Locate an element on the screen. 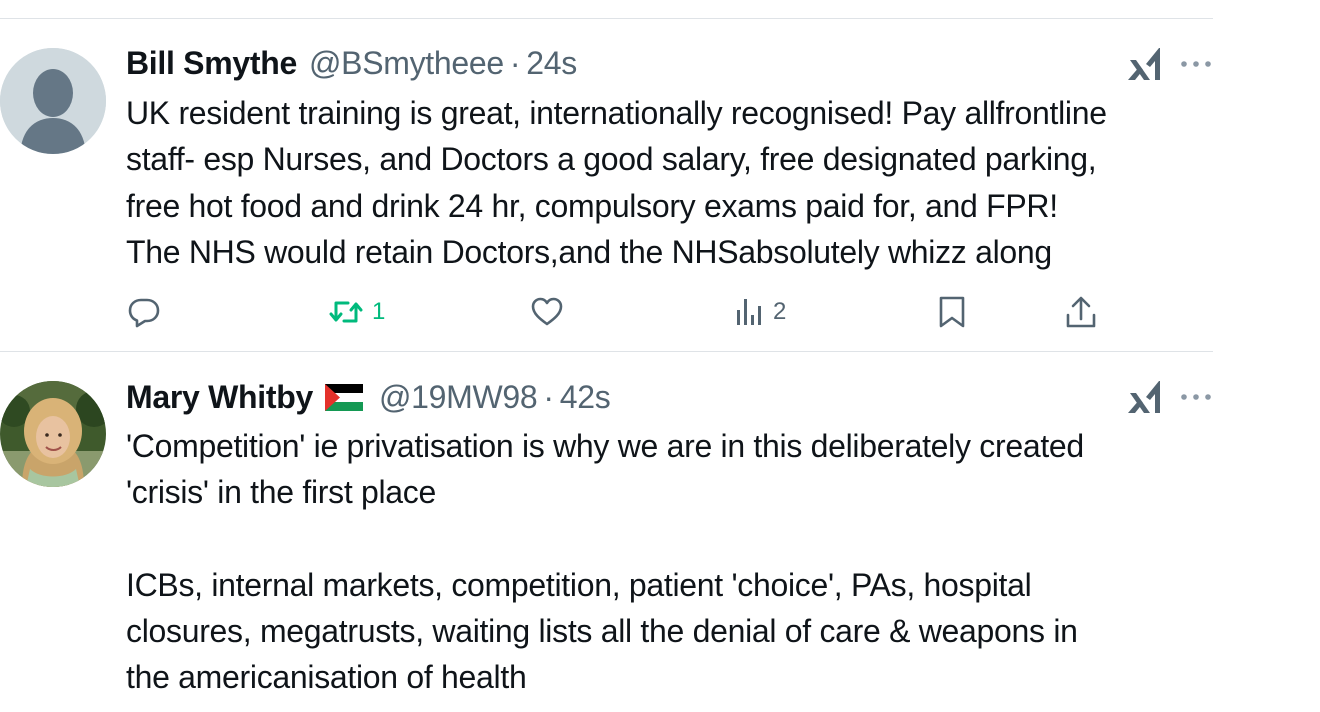  tweet-text-blank-line is located at coordinates (671, 539).